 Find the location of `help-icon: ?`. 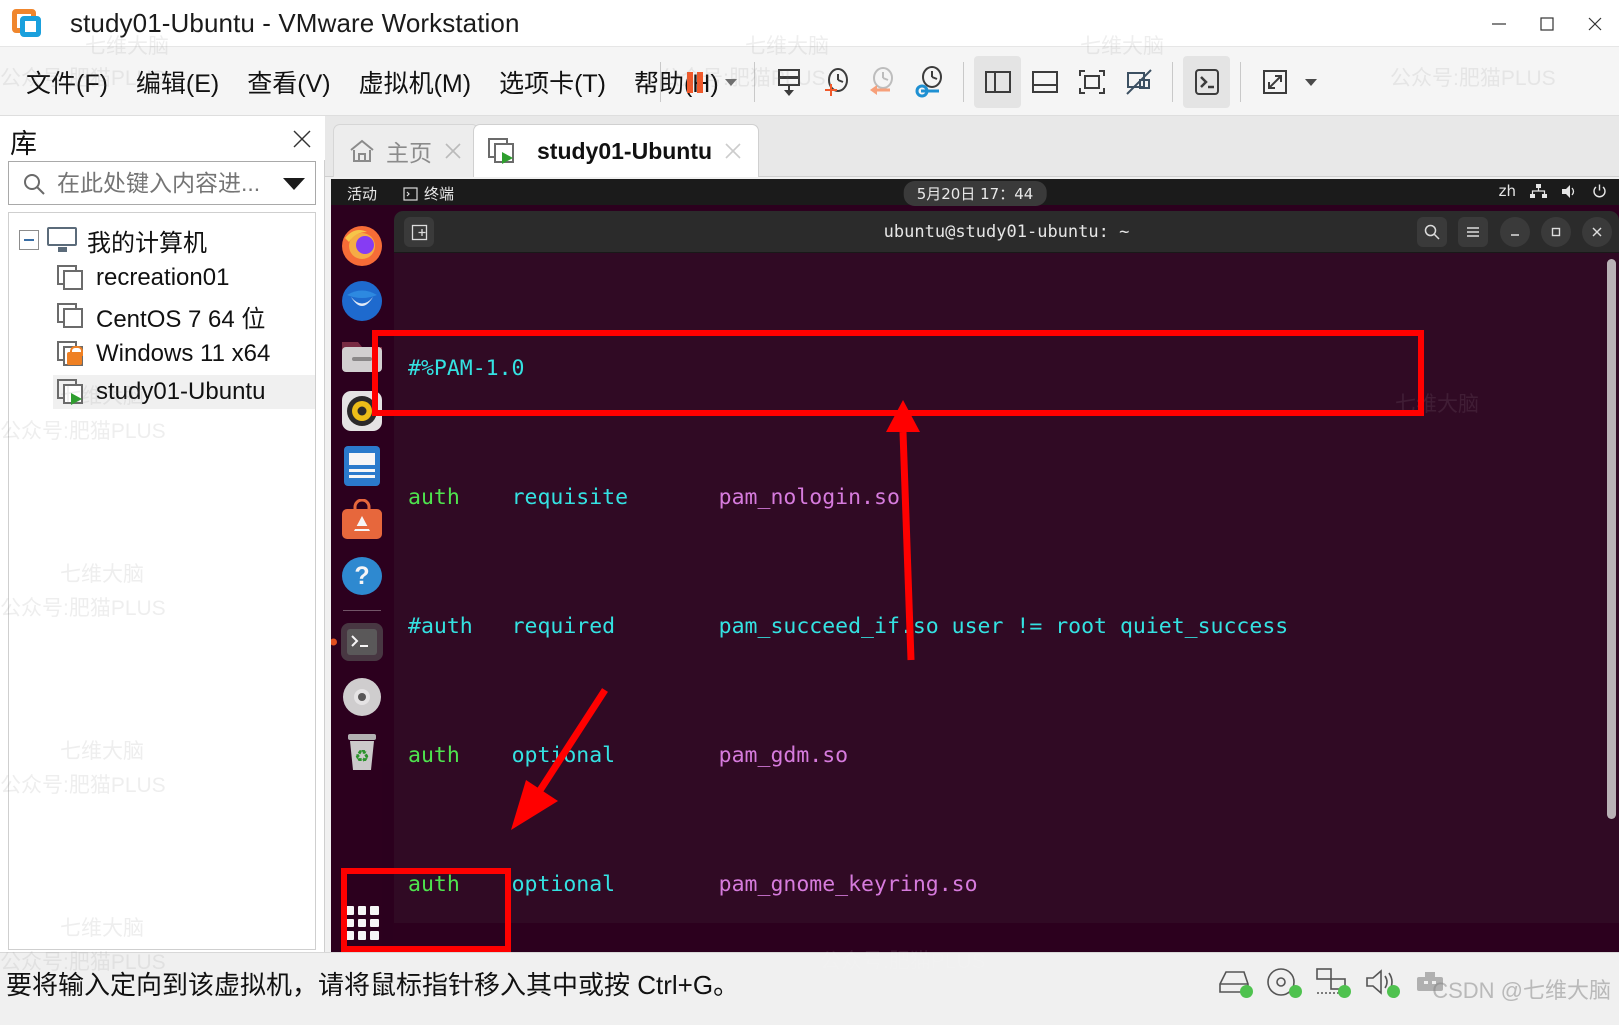

help-icon: ? is located at coordinates (362, 576).